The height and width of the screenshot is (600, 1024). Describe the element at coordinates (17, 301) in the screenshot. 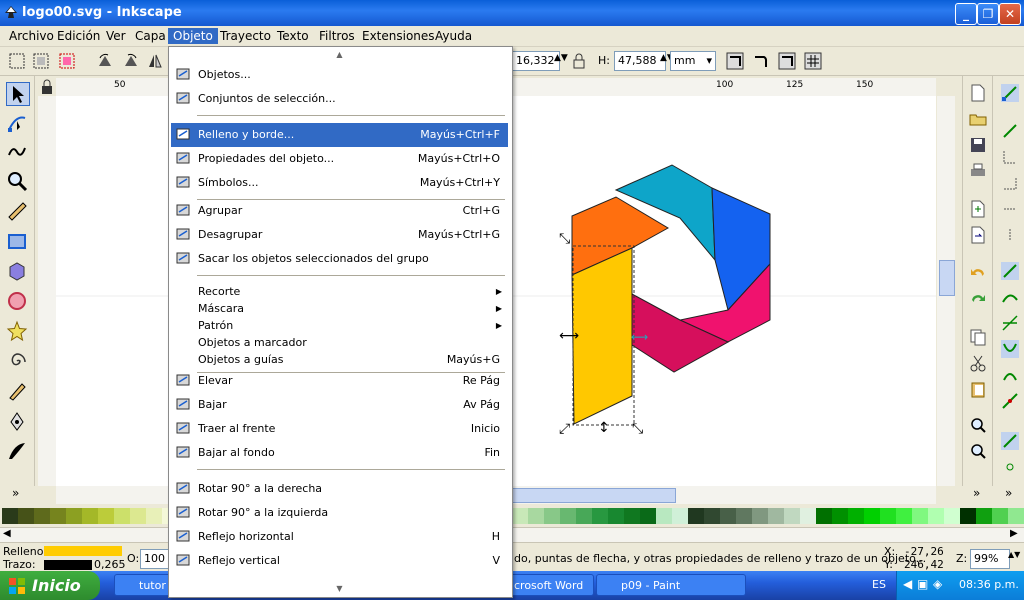

I see `ellipse-tool-icon` at that location.